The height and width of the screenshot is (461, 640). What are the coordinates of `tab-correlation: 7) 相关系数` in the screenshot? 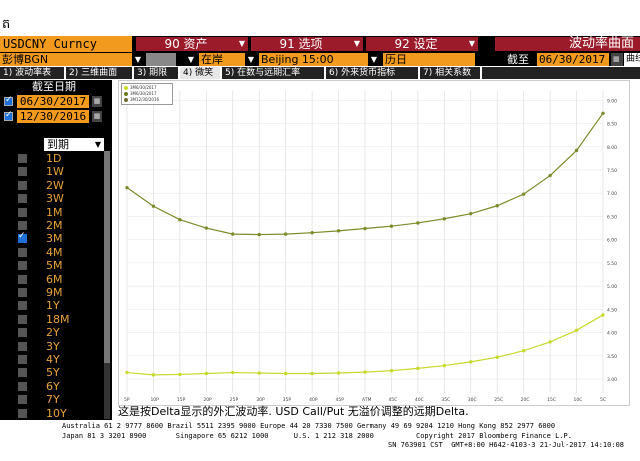 It's located at (450, 73).